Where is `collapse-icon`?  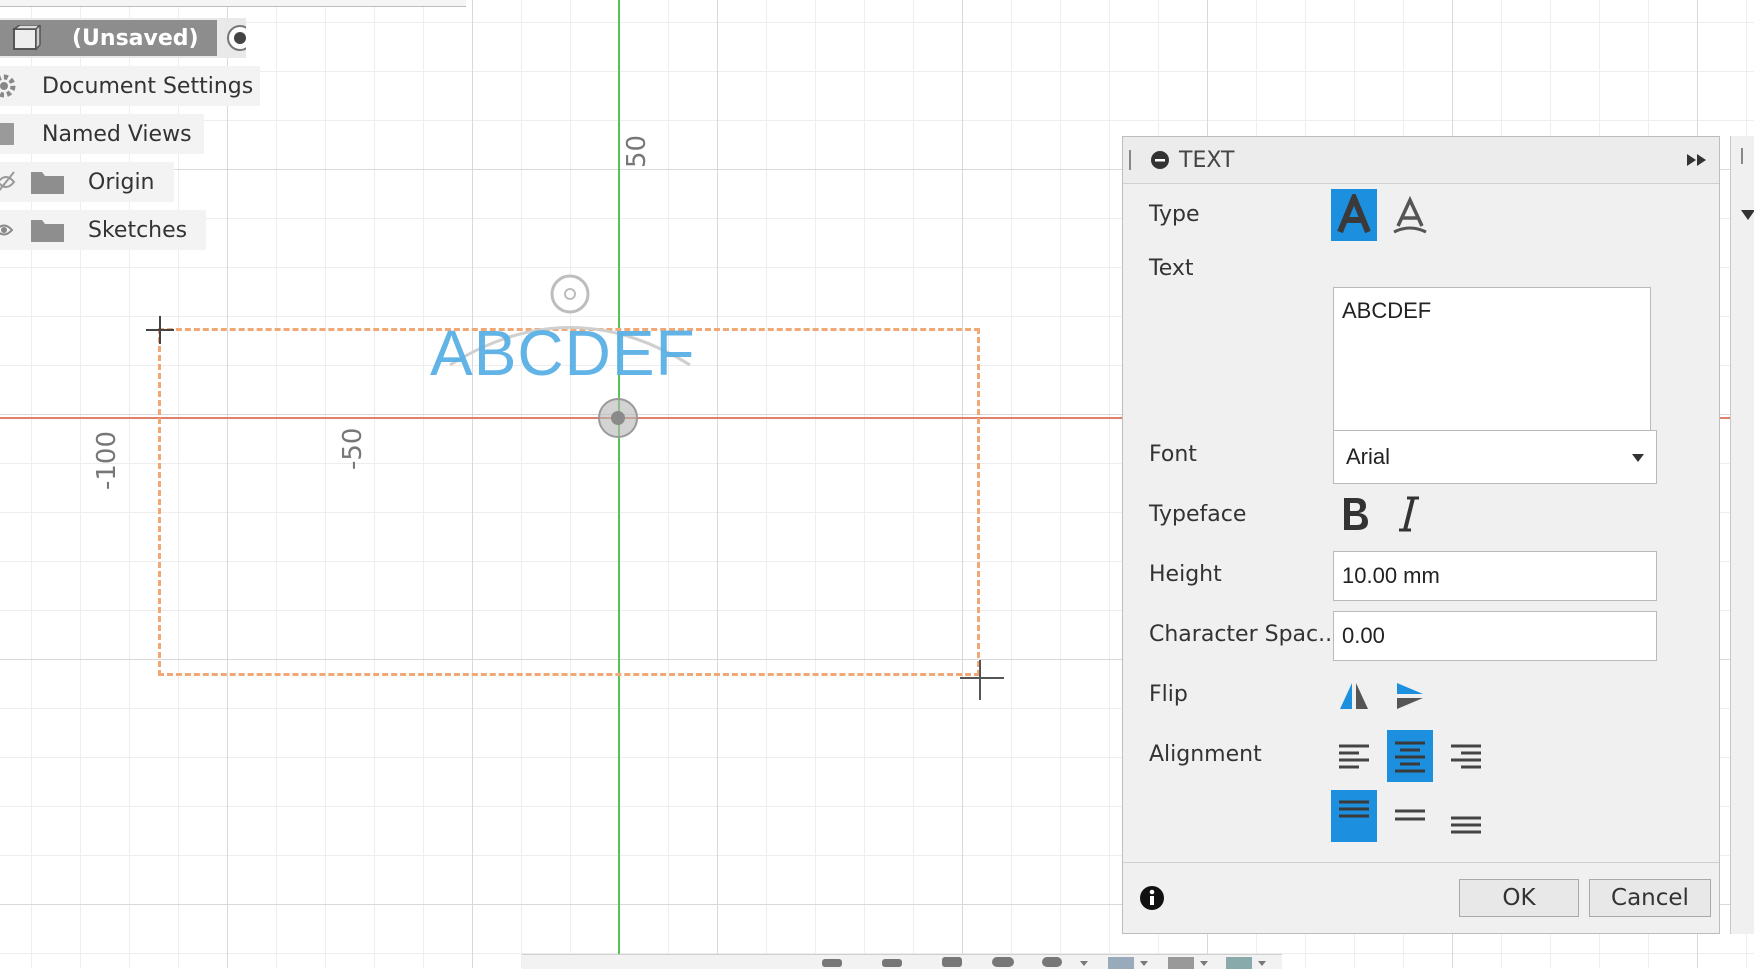 collapse-icon is located at coordinates (1160, 160).